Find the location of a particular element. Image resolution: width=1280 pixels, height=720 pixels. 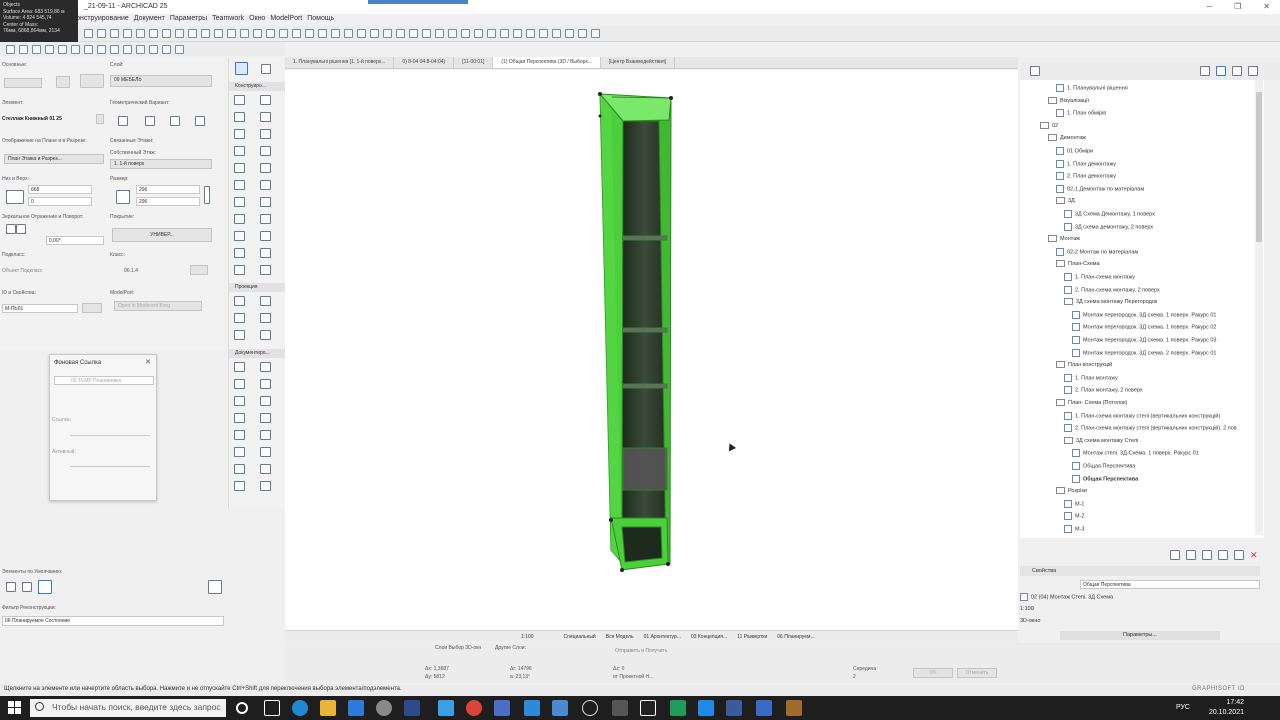

task-view-icon is located at coordinates (272, 708).